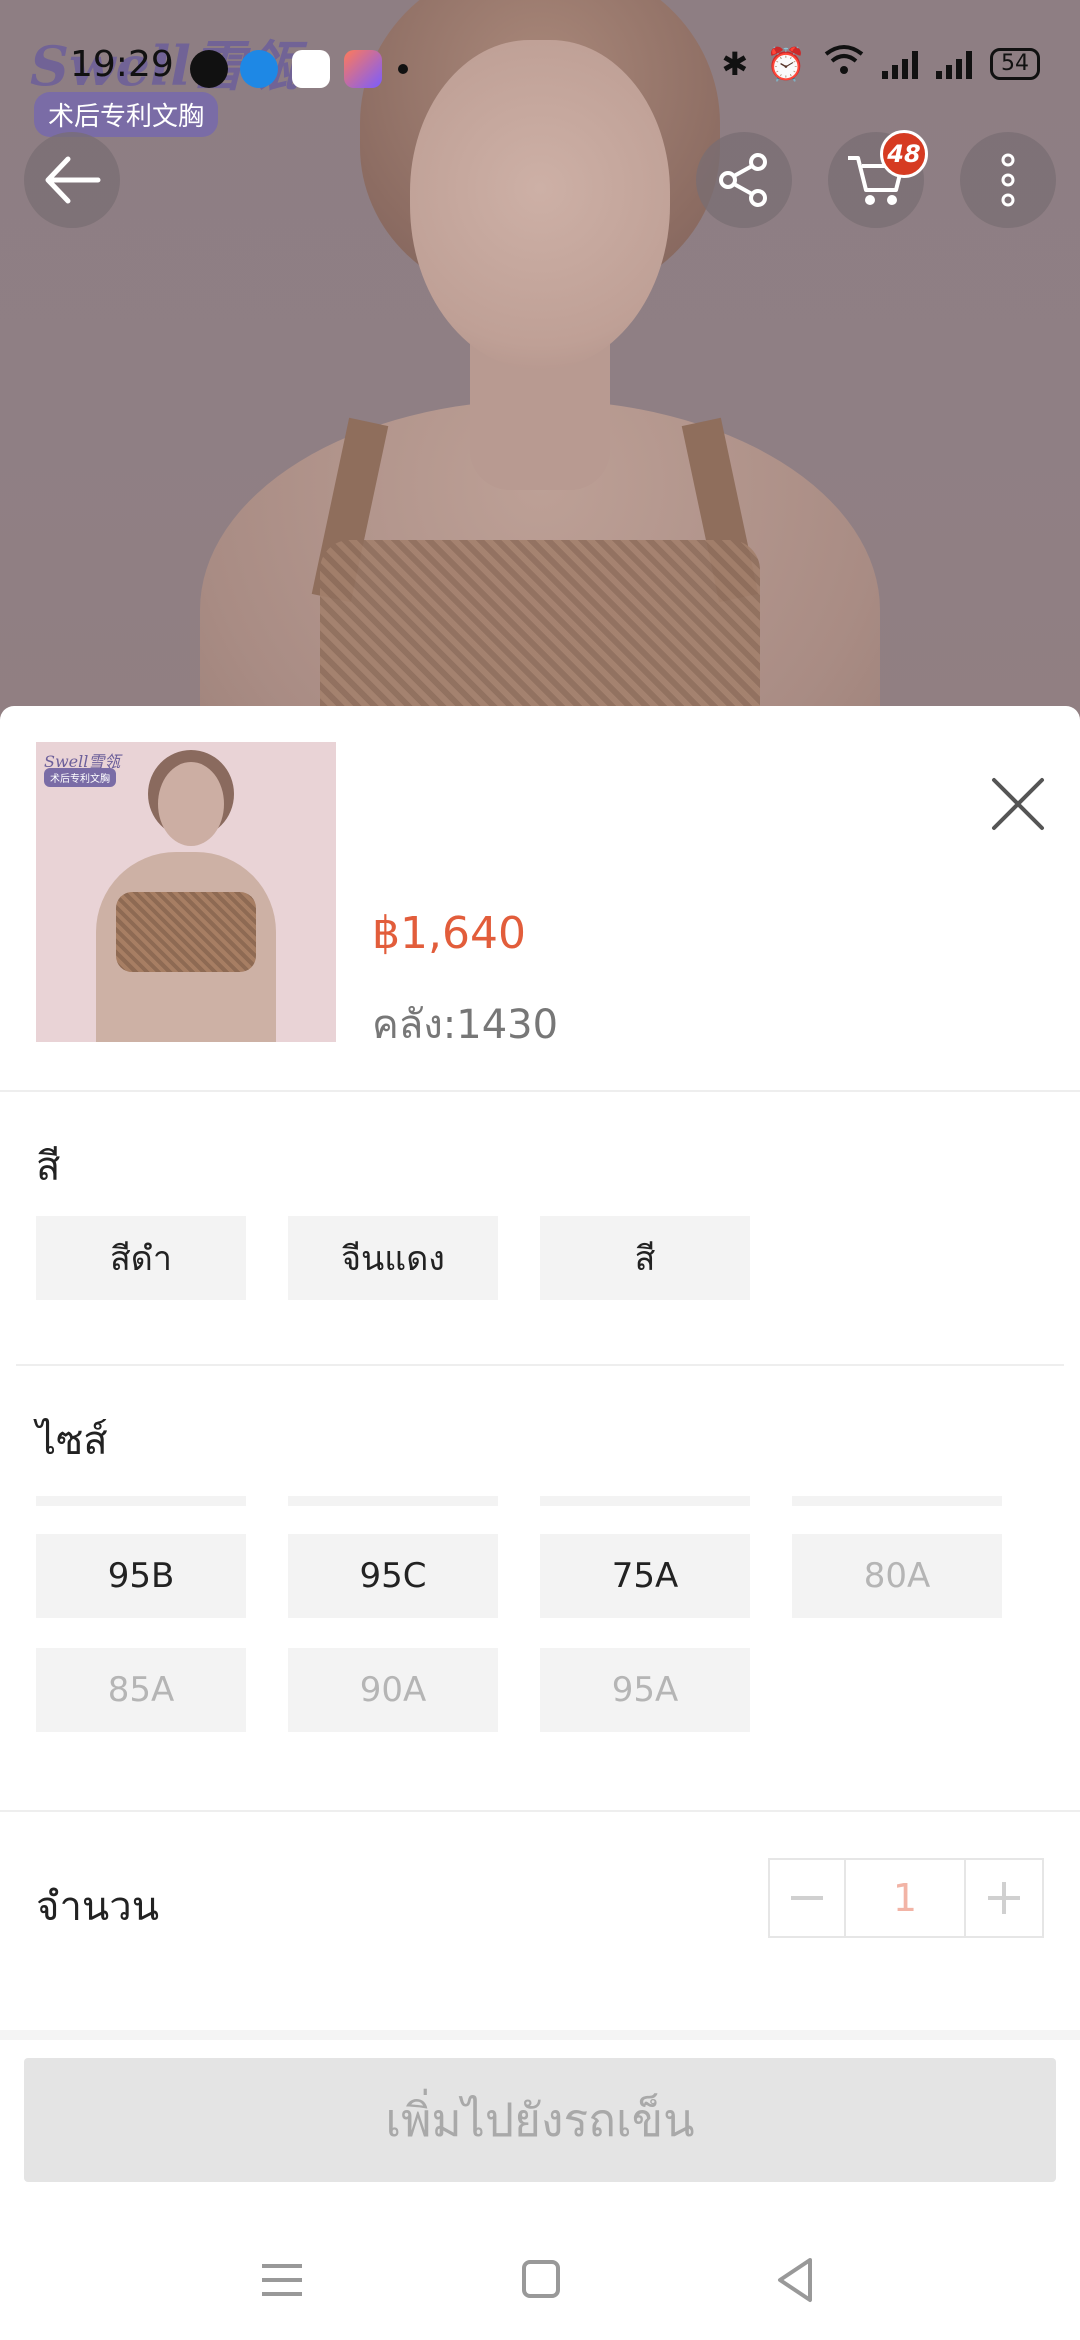 The height and width of the screenshot is (2340, 1080). What do you see at coordinates (904, 154) in the screenshot?
I see `cart-count-badge: 48` at bounding box center [904, 154].